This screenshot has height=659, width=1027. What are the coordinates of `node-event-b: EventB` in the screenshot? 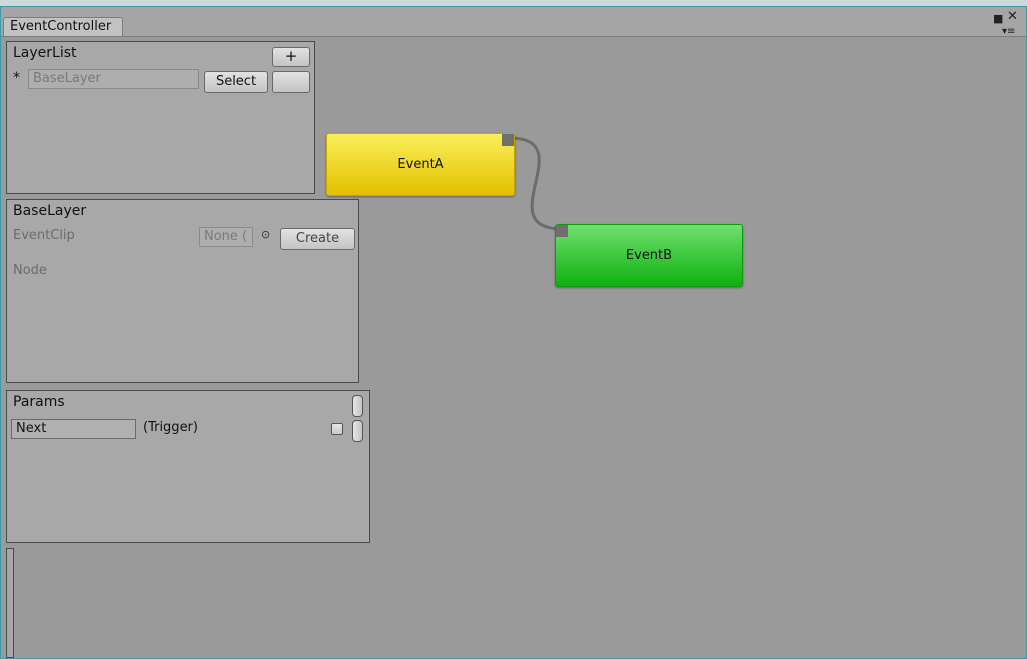 It's located at (649, 255).